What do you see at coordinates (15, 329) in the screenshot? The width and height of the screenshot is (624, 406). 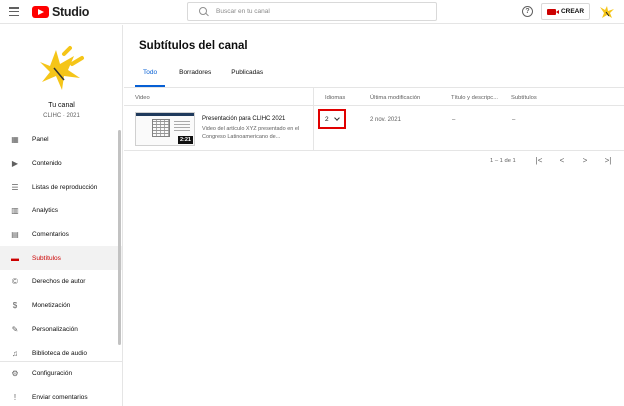 I see `magic-wand-icon: ✎` at bounding box center [15, 329].